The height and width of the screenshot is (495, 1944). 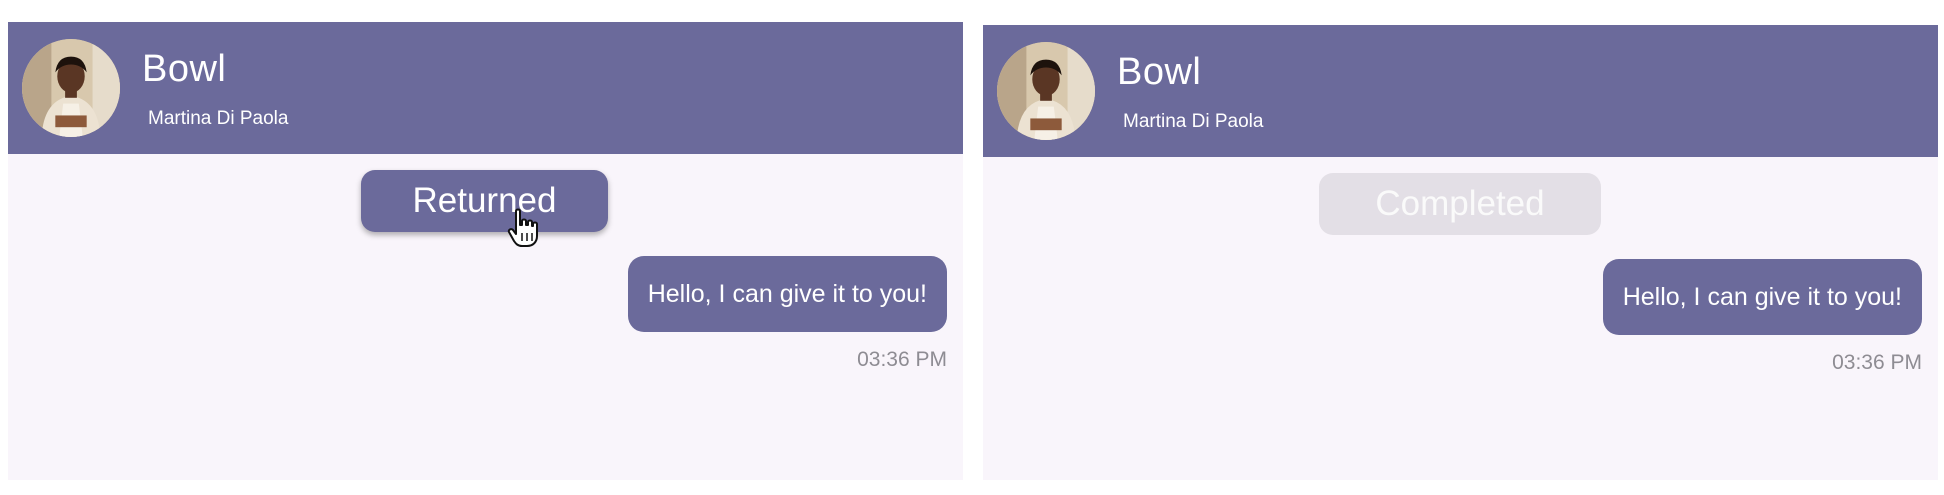 What do you see at coordinates (522, 227) in the screenshot?
I see `hand-pointer-icon` at bounding box center [522, 227].